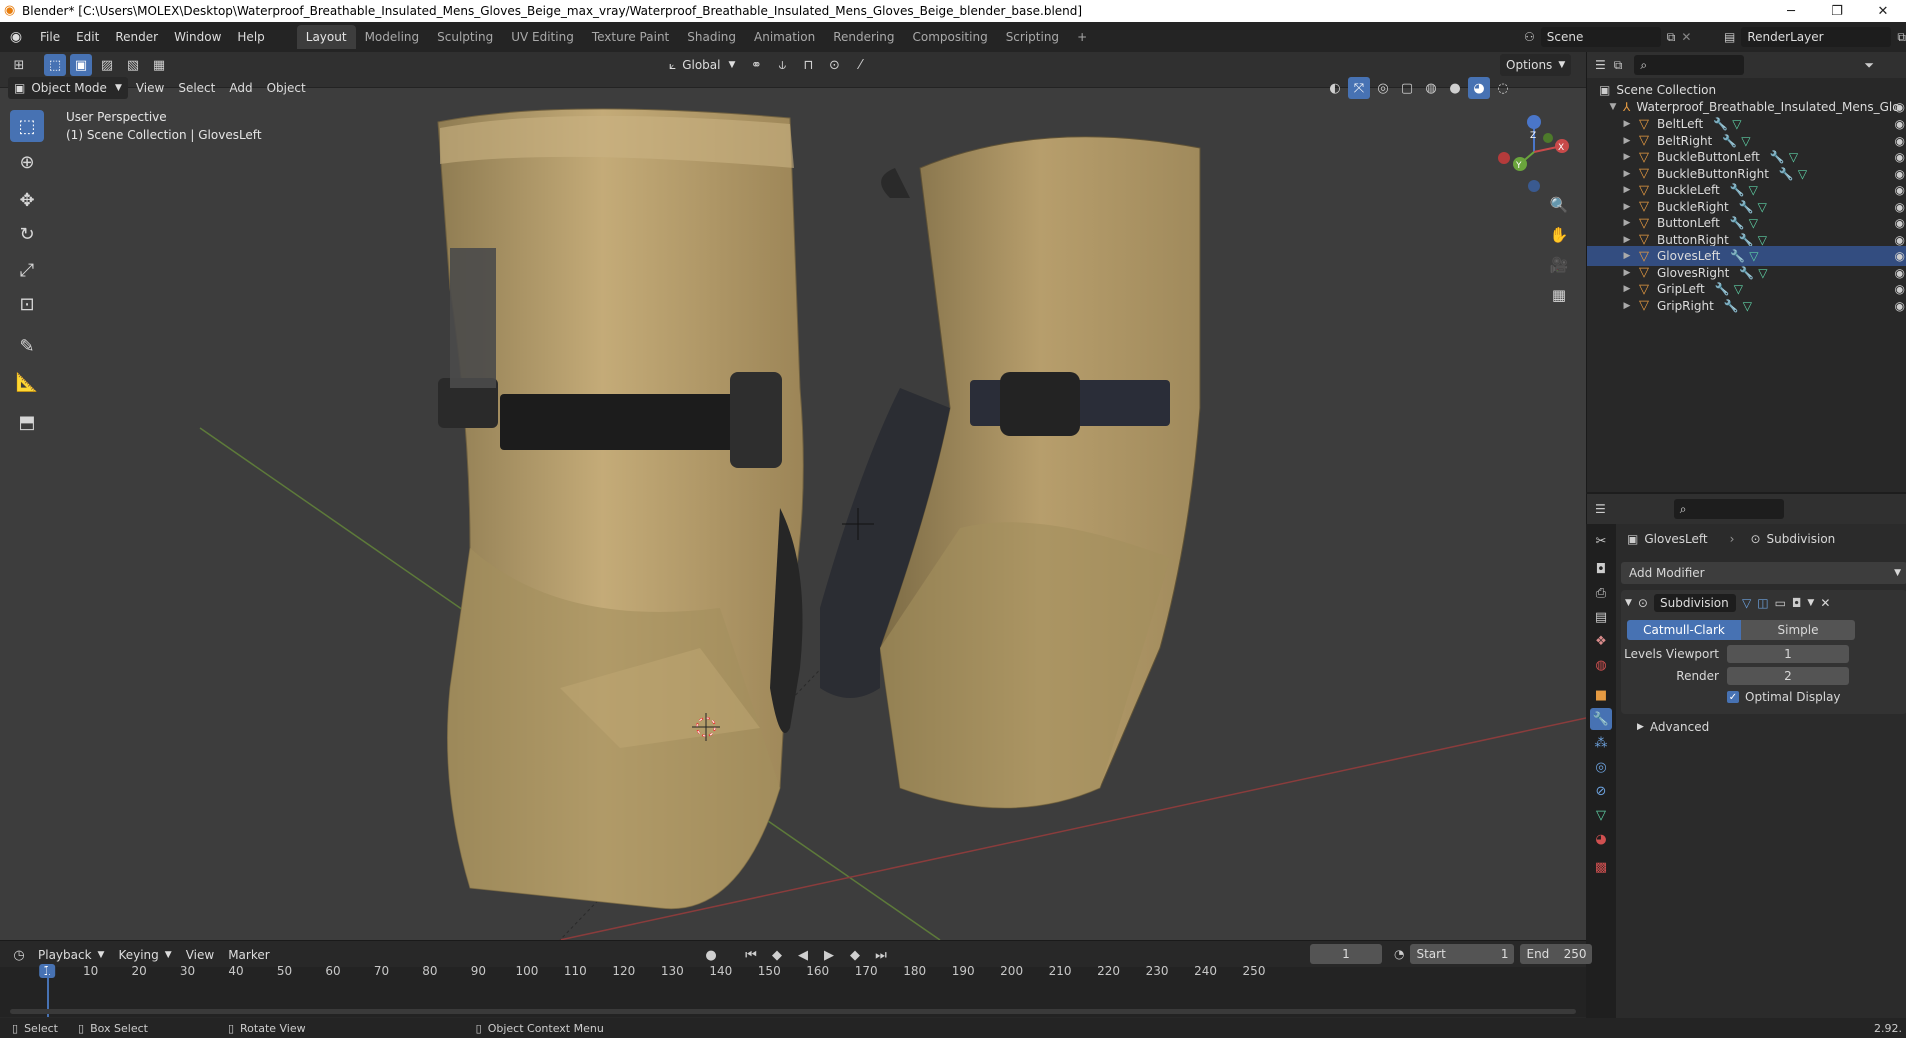 This screenshot has height=1038, width=1906. What do you see at coordinates (27, 382) in the screenshot?
I see `measure-tool-icon: 📐` at bounding box center [27, 382].